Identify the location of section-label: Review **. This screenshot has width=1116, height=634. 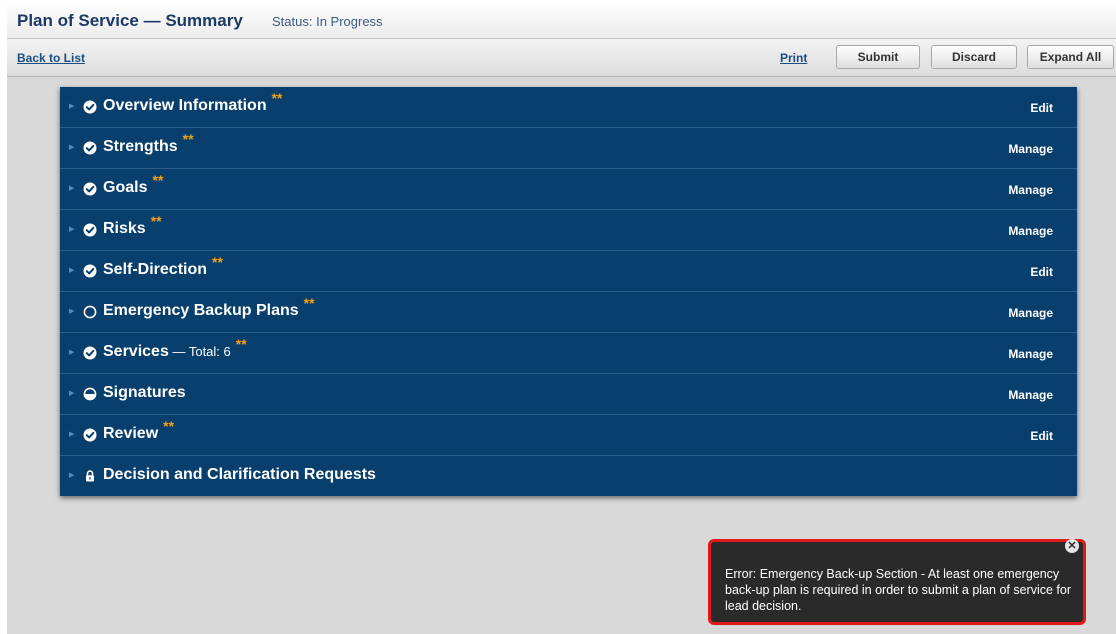
(138, 430).